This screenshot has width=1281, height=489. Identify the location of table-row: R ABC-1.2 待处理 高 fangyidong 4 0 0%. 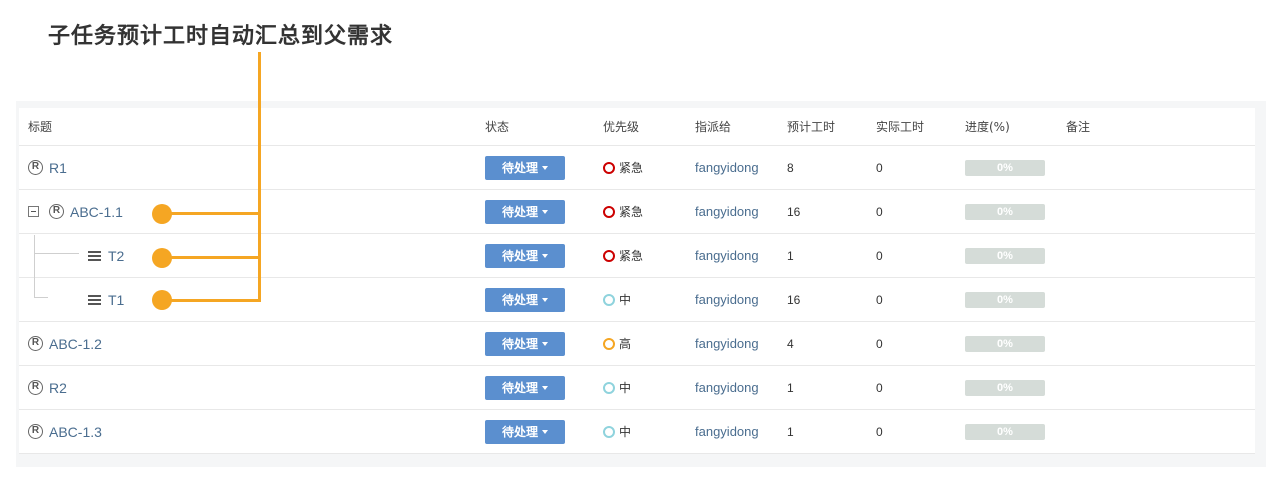
(637, 344).